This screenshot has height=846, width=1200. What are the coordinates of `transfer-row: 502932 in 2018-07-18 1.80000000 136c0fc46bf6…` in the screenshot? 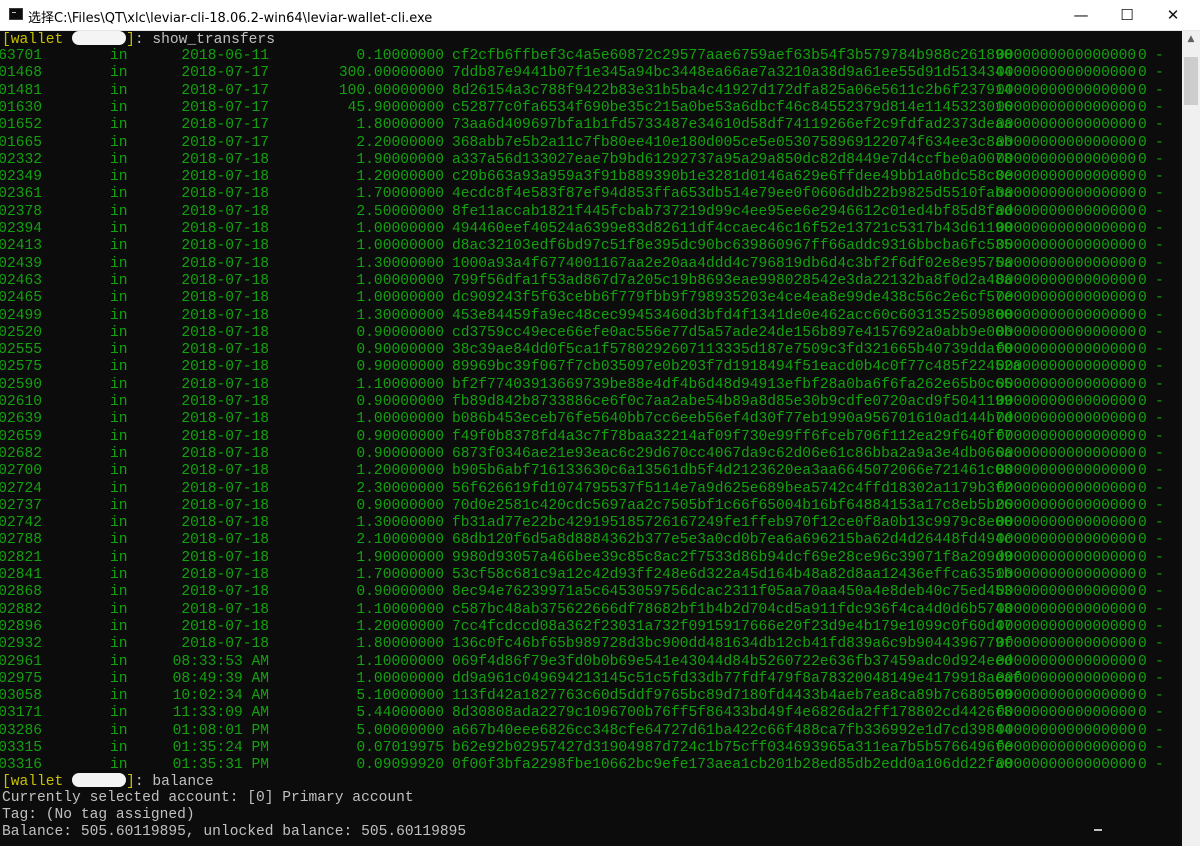 It's located at (590, 644).